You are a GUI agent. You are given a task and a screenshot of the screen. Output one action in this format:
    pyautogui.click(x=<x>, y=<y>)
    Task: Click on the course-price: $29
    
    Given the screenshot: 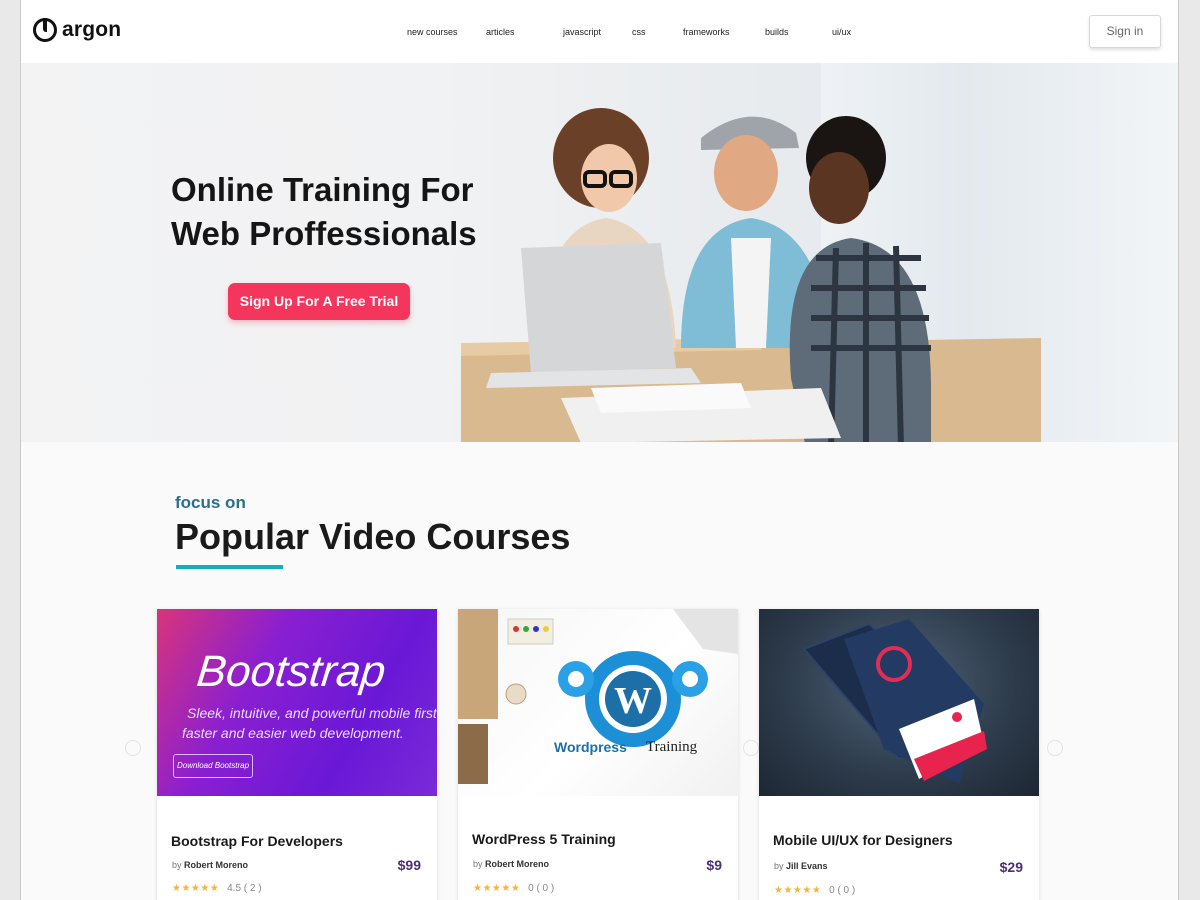 What is the action you would take?
    pyautogui.click(x=1011, y=867)
    